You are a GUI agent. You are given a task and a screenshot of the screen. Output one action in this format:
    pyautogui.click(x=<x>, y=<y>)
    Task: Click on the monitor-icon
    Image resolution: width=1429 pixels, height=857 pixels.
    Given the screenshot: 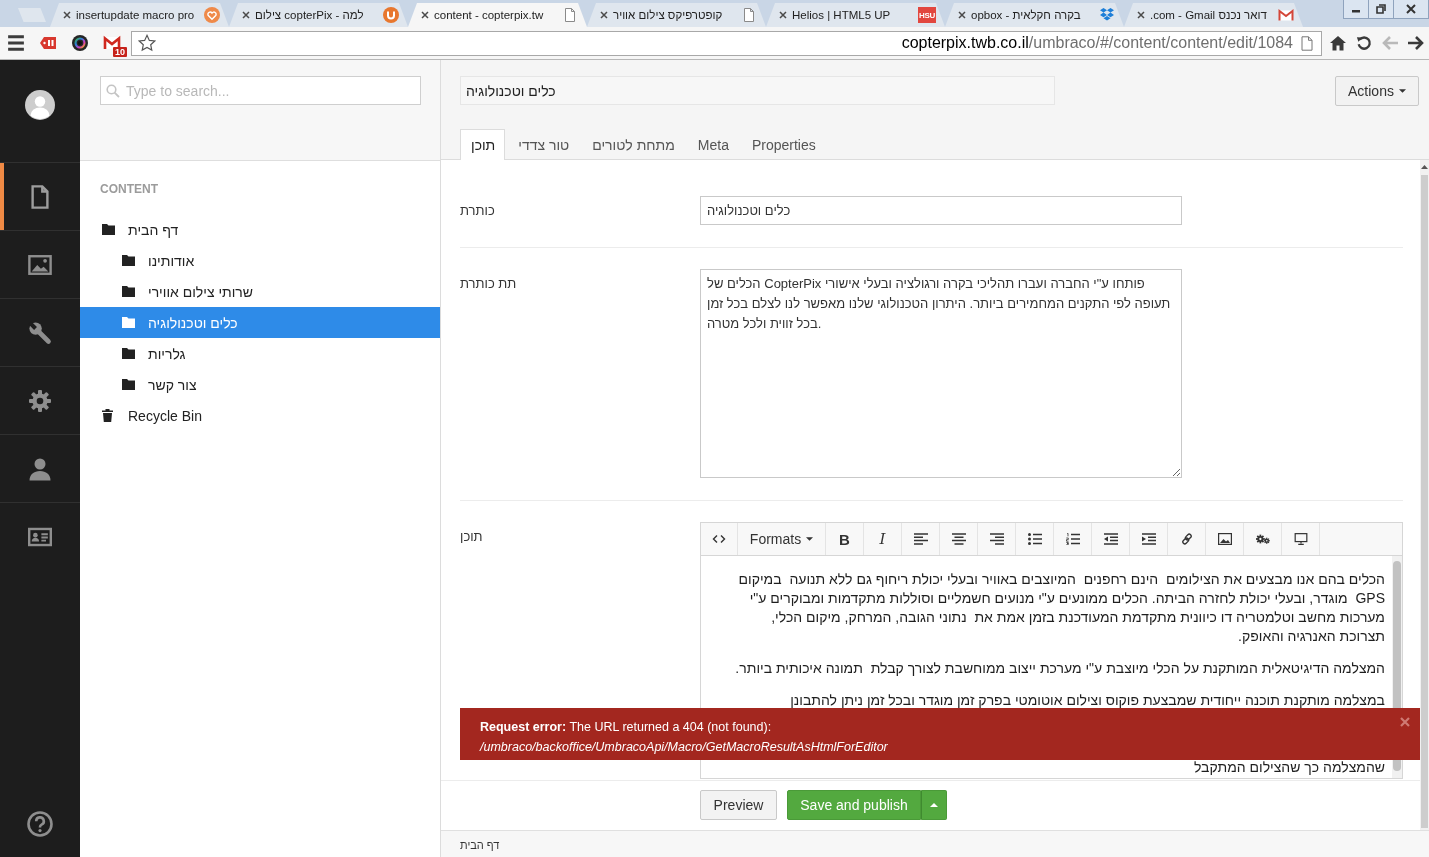 What is the action you would take?
    pyautogui.click(x=1300, y=539)
    